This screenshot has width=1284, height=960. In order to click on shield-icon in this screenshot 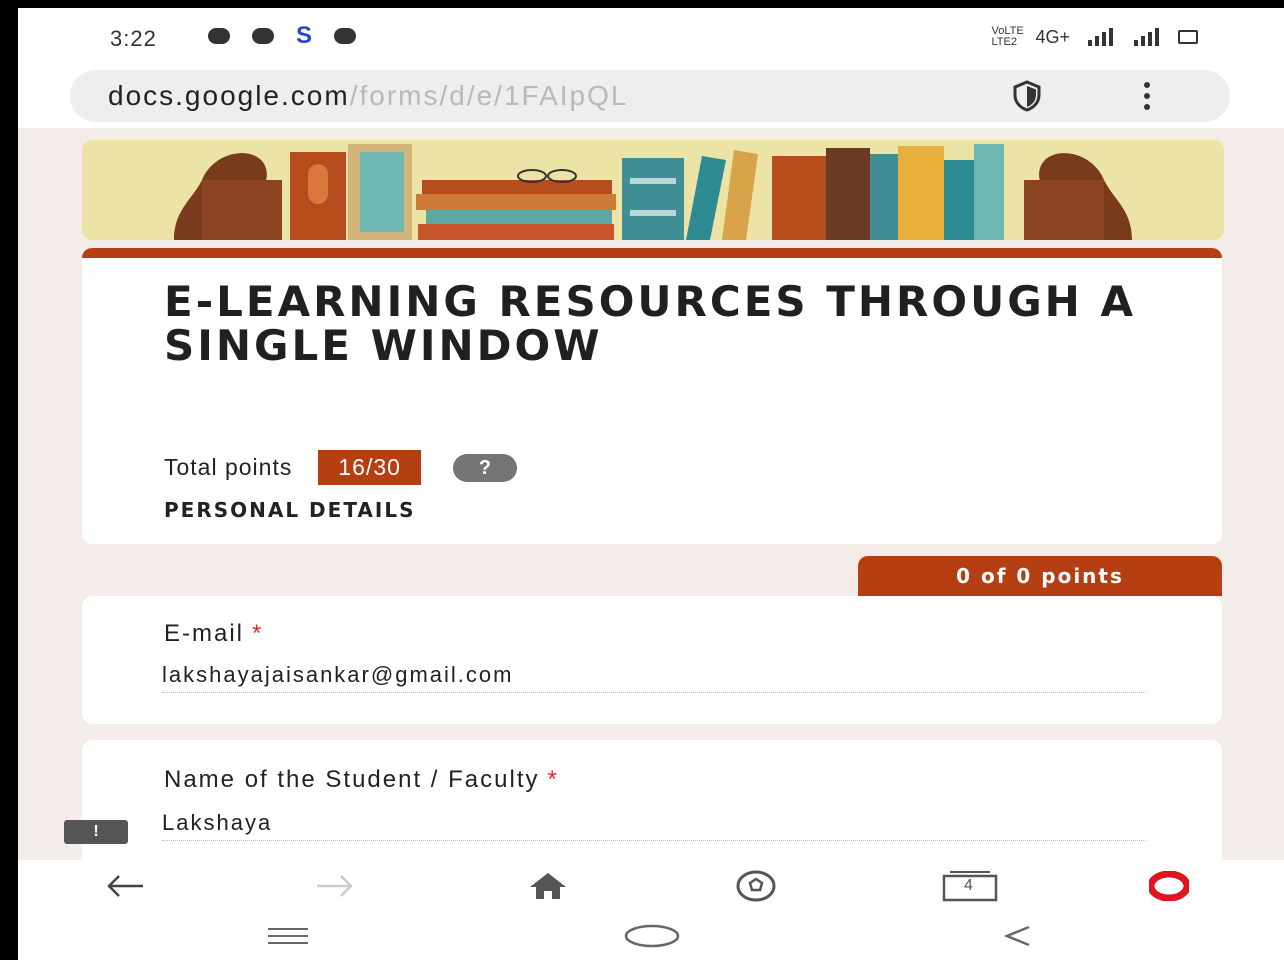, I will do `click(1027, 96)`.